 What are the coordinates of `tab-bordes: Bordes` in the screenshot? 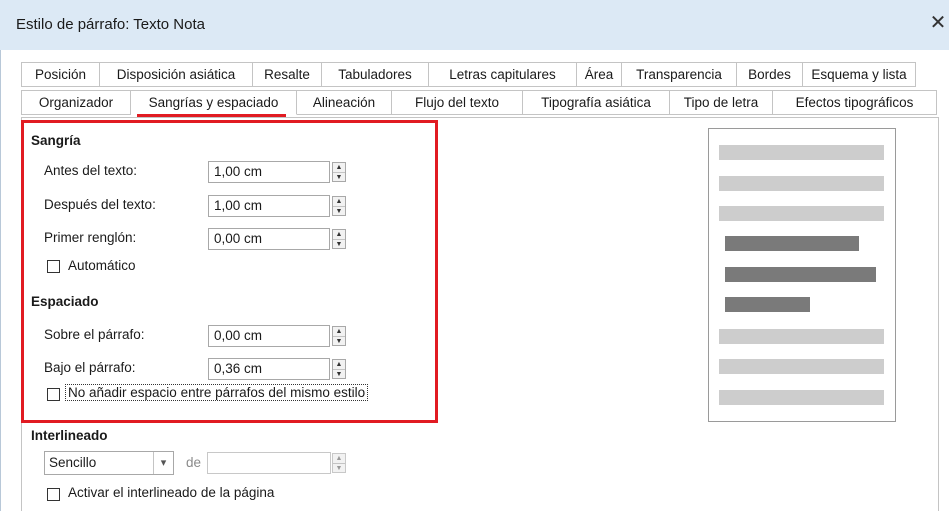 It's located at (770, 74).